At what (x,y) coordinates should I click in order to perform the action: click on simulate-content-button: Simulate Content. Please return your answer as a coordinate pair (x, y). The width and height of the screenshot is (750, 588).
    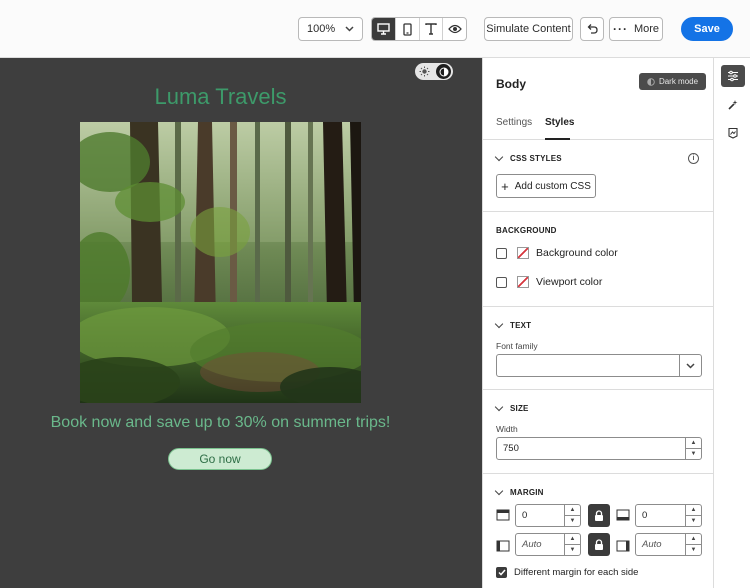
    Looking at the image, I should click on (528, 29).